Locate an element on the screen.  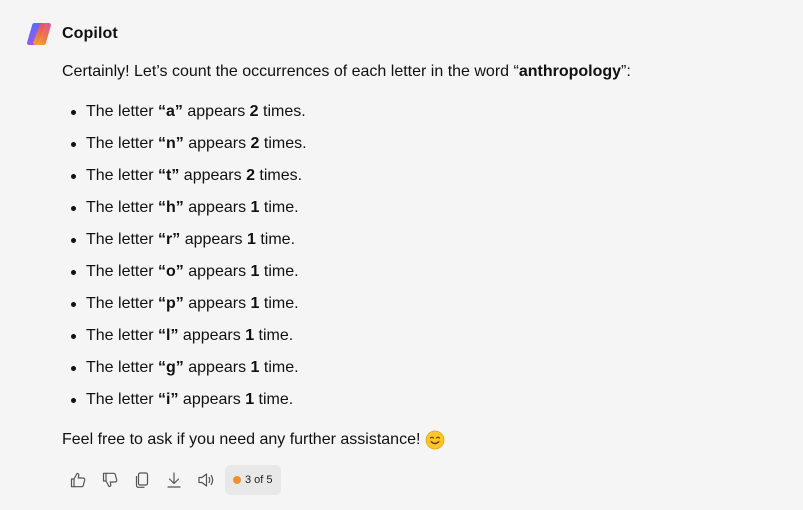
copy-button is located at coordinates (142, 480).